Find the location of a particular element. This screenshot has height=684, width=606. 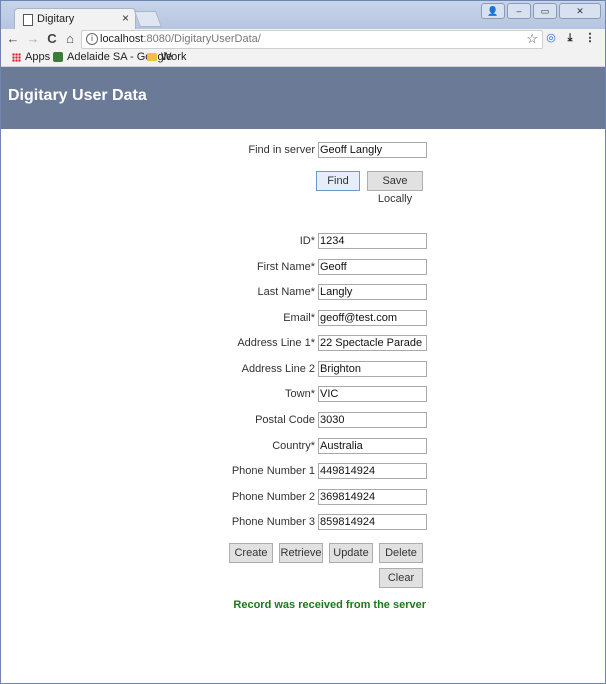

home-icon: ⌂ is located at coordinates (70, 39).